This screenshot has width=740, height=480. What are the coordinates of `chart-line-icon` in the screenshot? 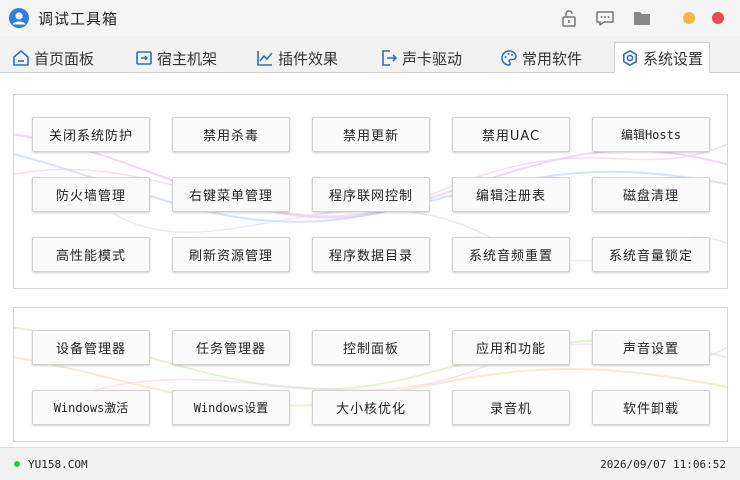 It's located at (265, 58).